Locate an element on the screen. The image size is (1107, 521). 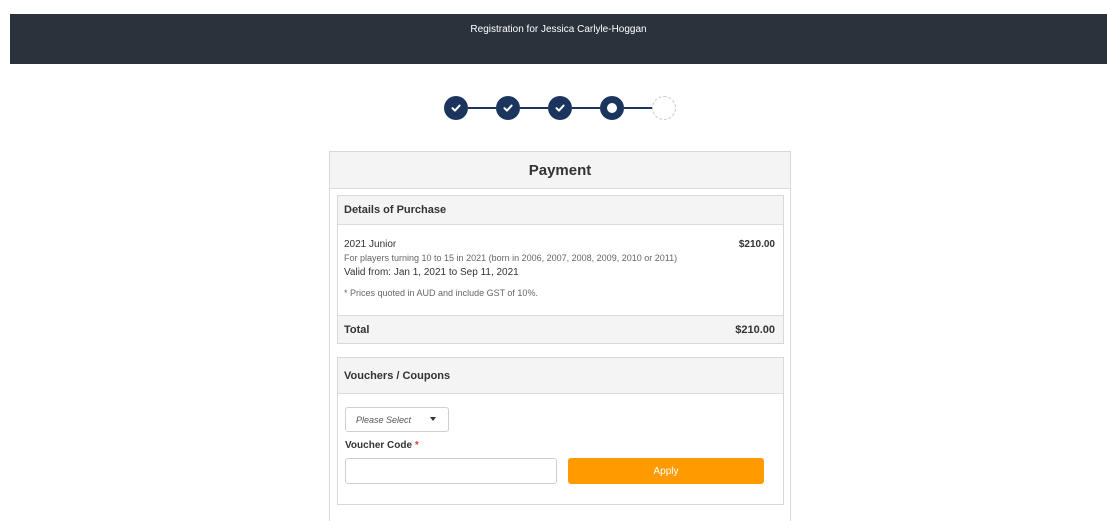
vouchers-heading: Vouchers / Coupons is located at coordinates (560, 376).